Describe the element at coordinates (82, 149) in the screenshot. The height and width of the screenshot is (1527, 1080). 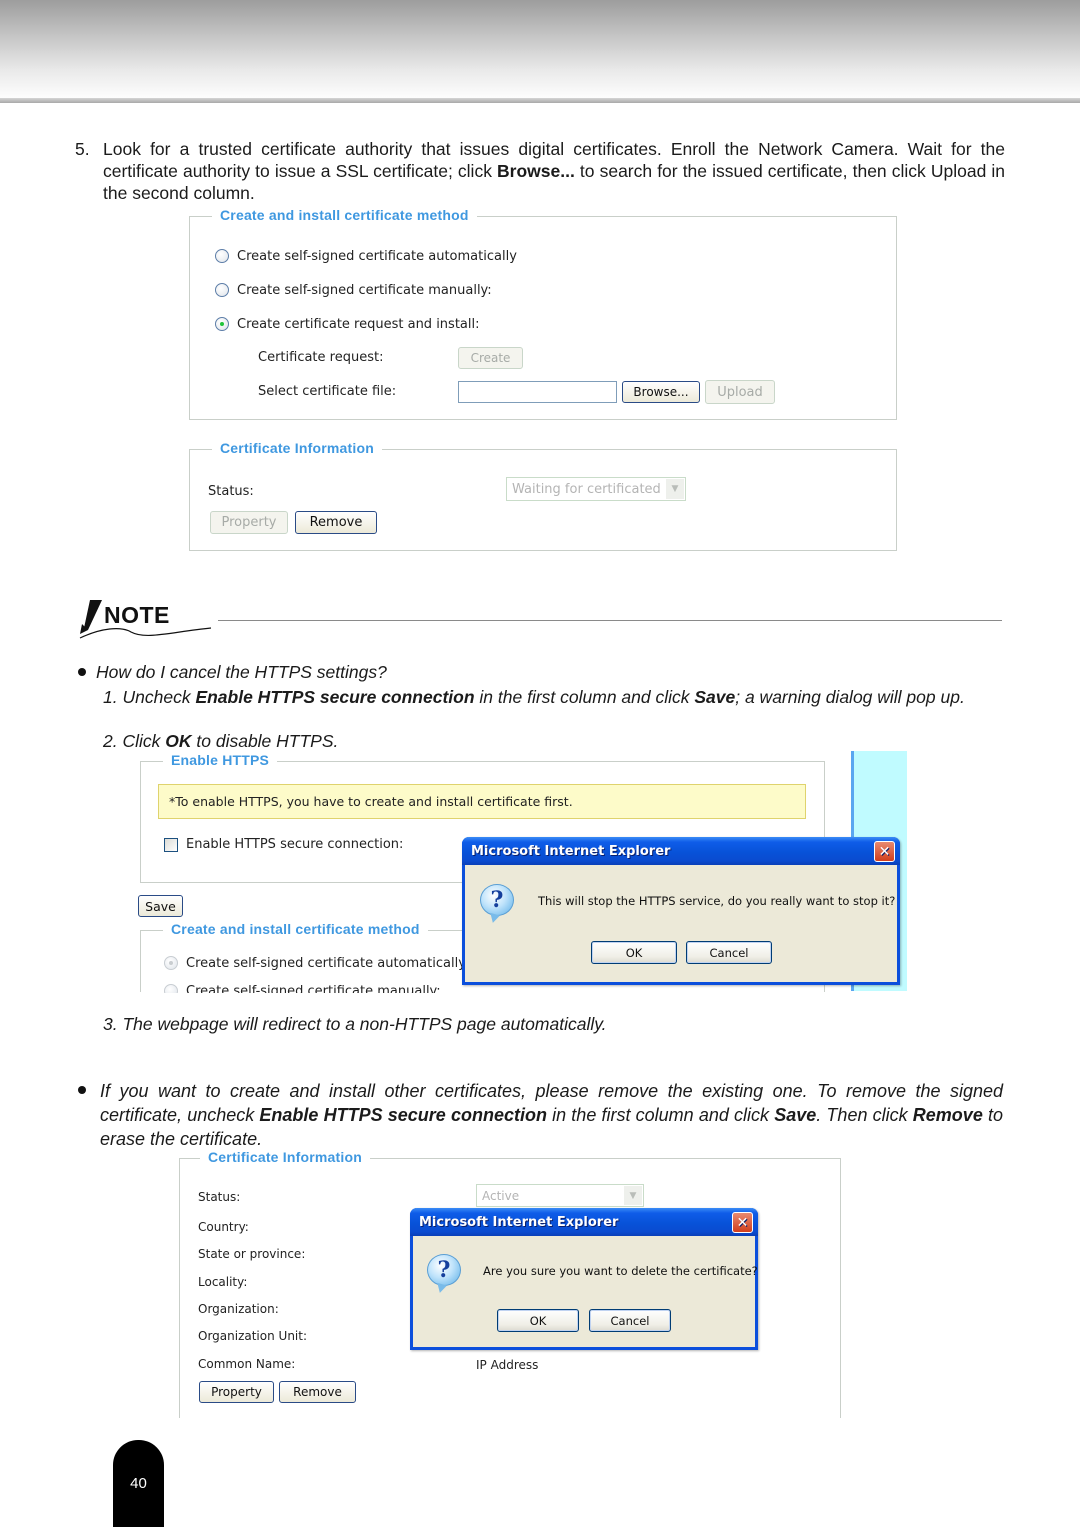
I see `step-number: 5.` at that location.